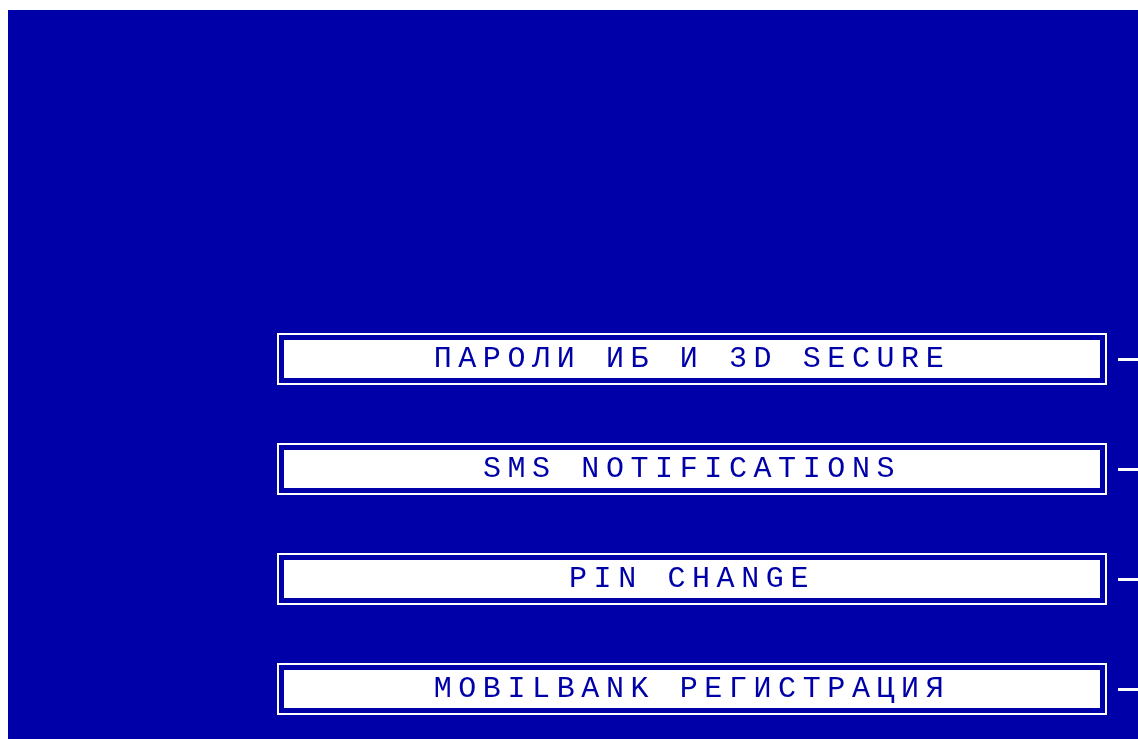 This screenshot has height=739, width=1138. What do you see at coordinates (692, 579) in the screenshot?
I see `menu-button: PIN CHANGE` at bounding box center [692, 579].